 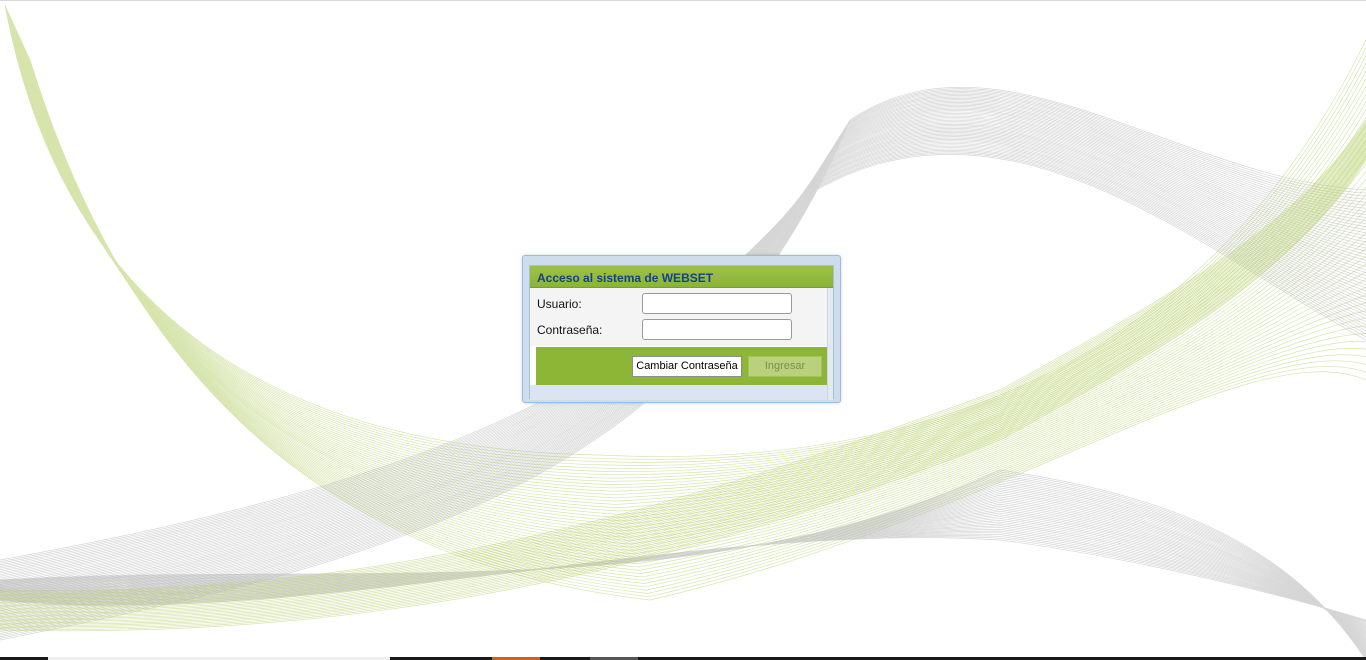 I want to click on login-footer, so click(x=680, y=392).